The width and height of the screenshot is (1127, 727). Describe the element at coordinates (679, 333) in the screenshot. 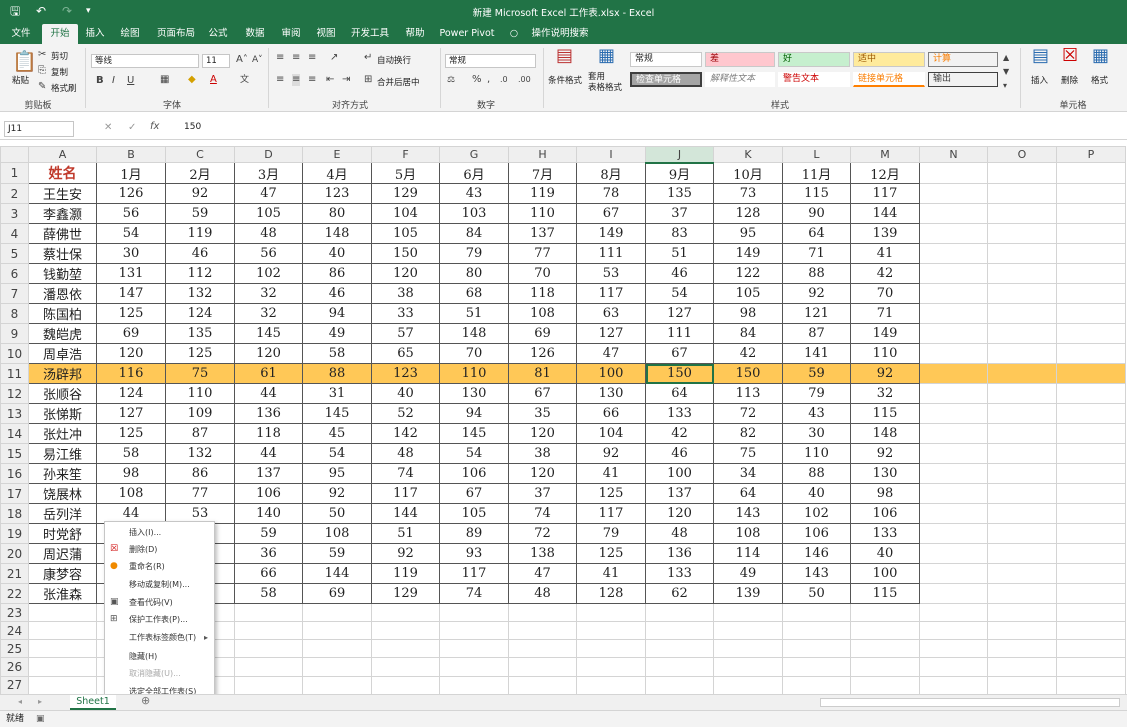

I see `cell: 111` at that location.